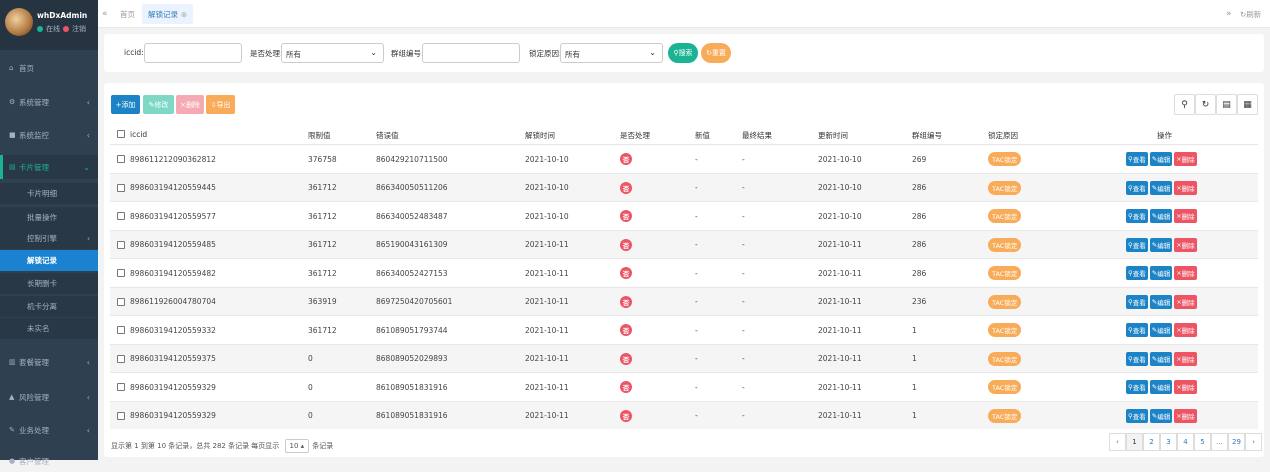  What do you see at coordinates (297, 446) in the screenshot?
I see `page-size-select: 10 ▴` at bounding box center [297, 446].